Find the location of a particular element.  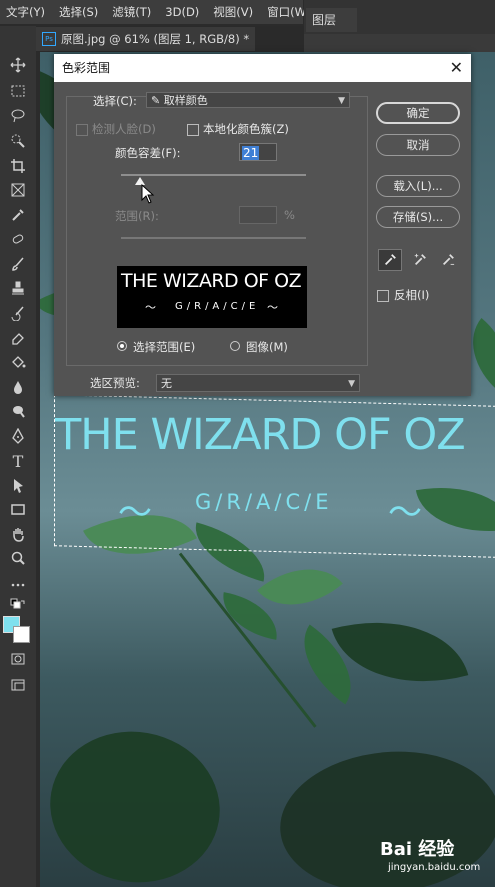

eyedropper-tool-icon is located at coordinates (18, 215).